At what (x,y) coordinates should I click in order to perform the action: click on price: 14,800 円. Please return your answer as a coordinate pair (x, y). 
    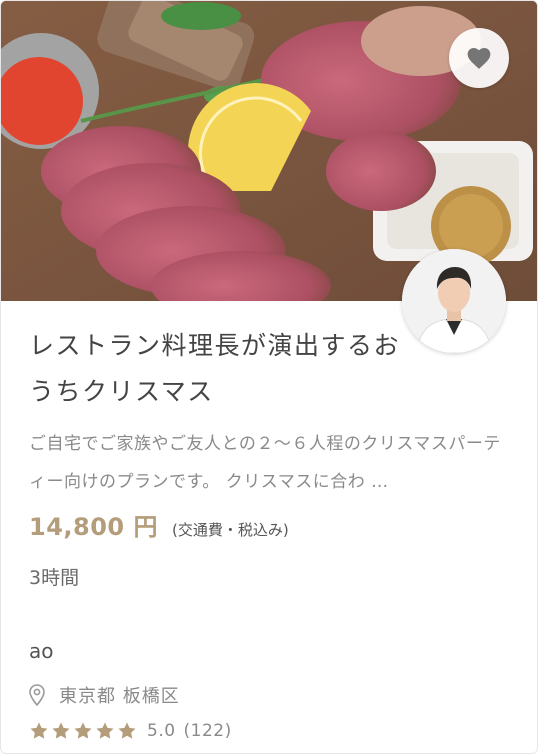
    Looking at the image, I should click on (93, 527).